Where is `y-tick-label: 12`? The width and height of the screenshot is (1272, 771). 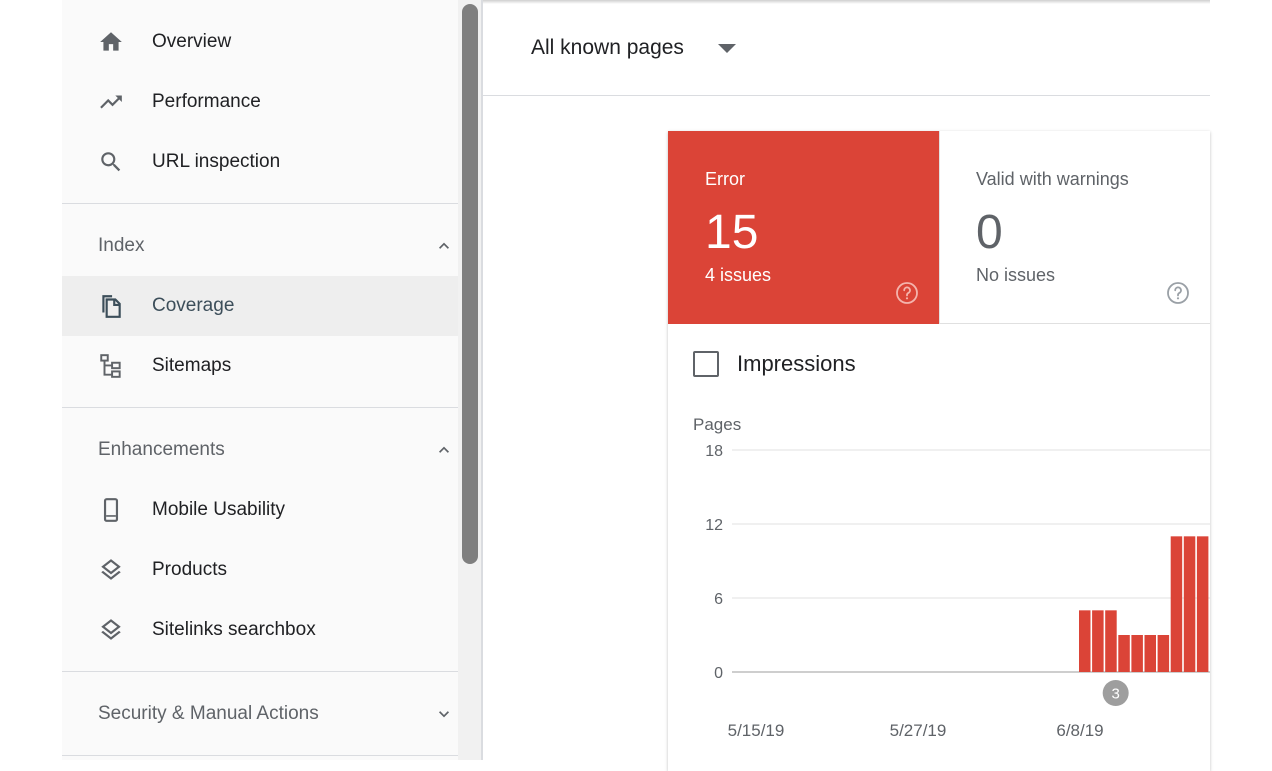 y-tick-label: 12 is located at coordinates (714, 525).